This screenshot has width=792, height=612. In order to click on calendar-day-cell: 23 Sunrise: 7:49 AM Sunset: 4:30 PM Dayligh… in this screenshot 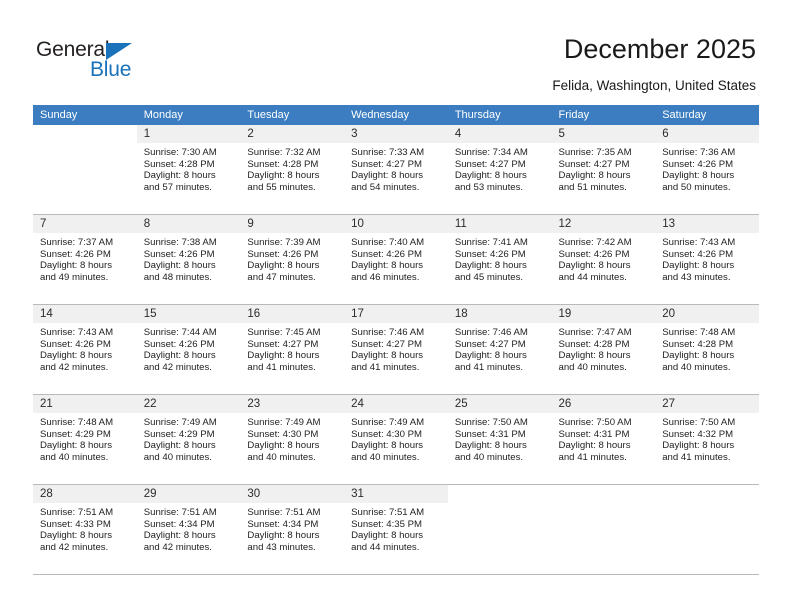, I will do `click(292, 439)`.